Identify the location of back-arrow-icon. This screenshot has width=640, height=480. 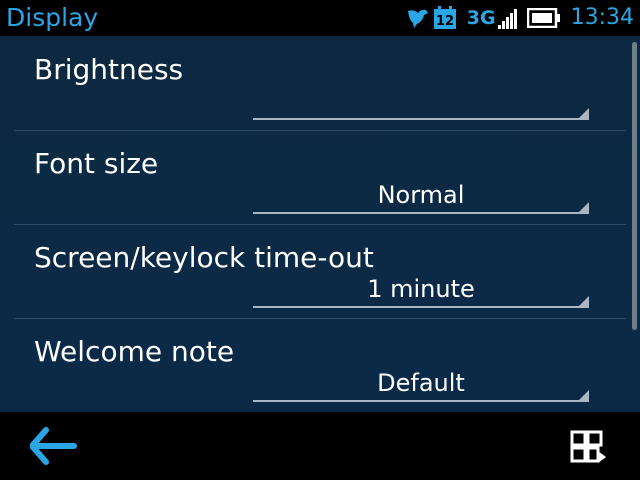
(60, 446).